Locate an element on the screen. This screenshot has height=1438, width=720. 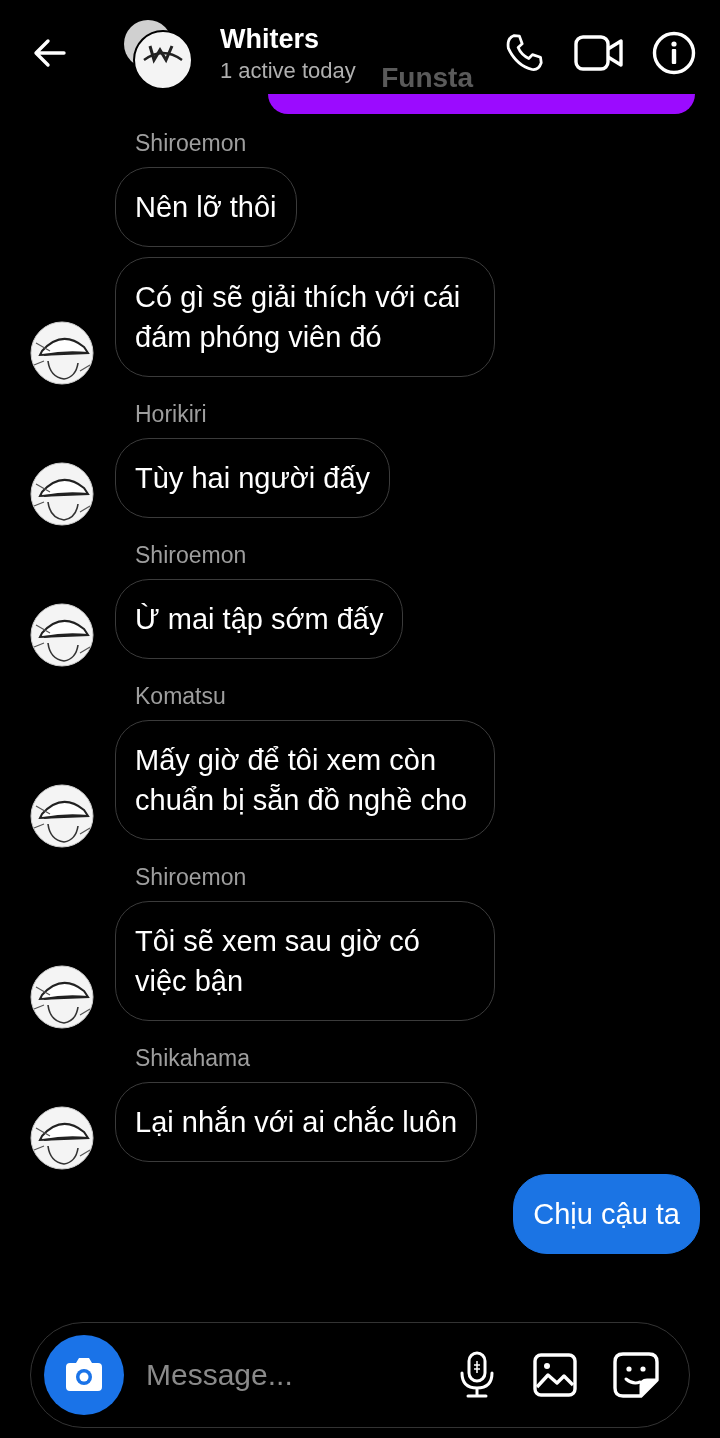
message-bubble: Ừ mai tập sớm đấy is located at coordinates (259, 619).